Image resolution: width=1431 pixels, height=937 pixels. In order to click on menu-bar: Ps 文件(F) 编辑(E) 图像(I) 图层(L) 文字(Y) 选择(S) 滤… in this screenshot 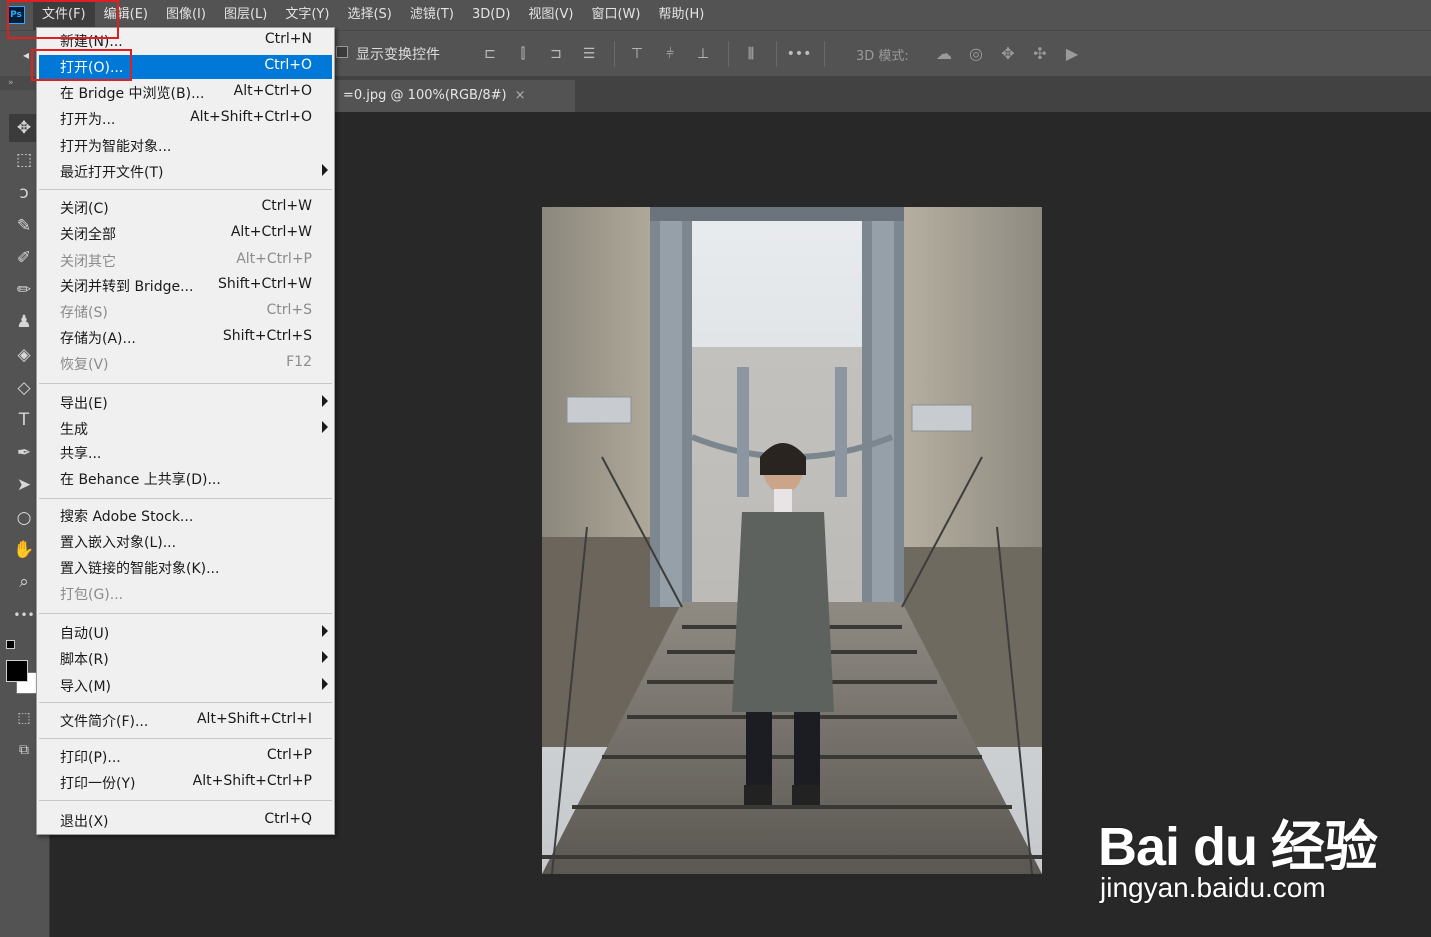, I will do `click(715, 15)`.